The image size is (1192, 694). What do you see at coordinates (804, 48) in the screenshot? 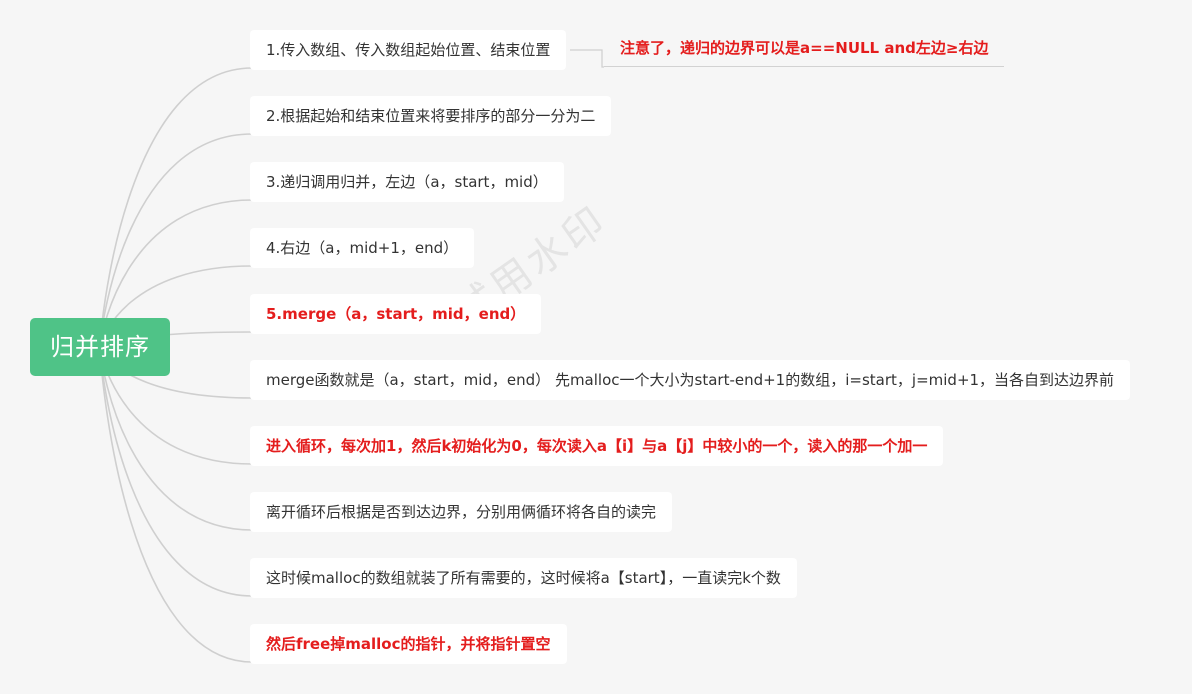
I see `note-recursion-boundary: 注意了，递归的边界可以是a==NULL and左边≥右边` at bounding box center [804, 48].